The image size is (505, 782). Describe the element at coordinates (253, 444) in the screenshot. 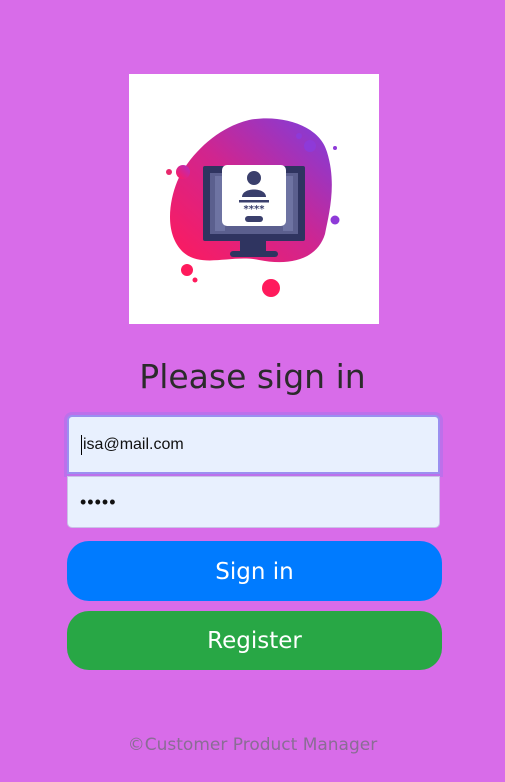

I see `email-field: isa@mail.com` at that location.